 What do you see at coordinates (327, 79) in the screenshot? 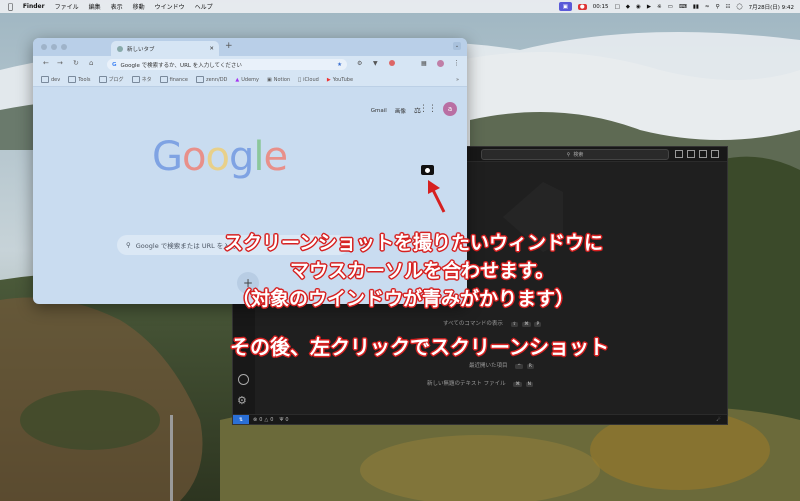
I see `youtube-icon: ▶` at bounding box center [327, 79].